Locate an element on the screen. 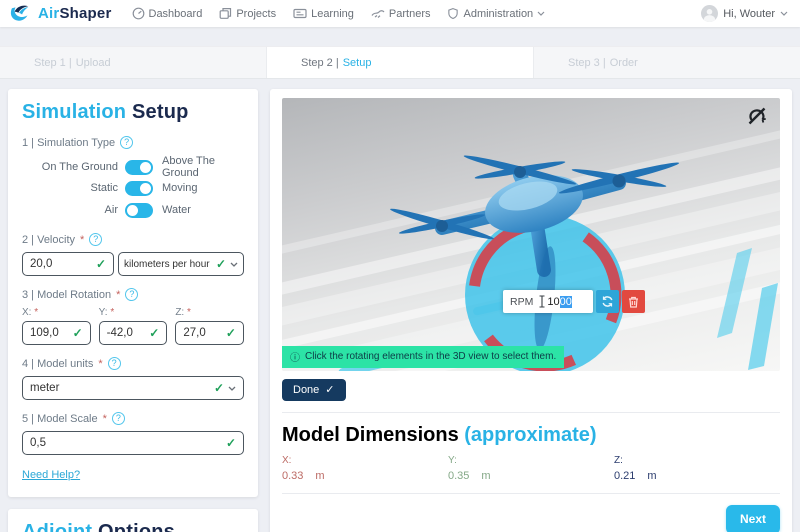 Image resolution: width=800 pixels, height=532 pixels. dimension-x-unit: m is located at coordinates (320, 476).